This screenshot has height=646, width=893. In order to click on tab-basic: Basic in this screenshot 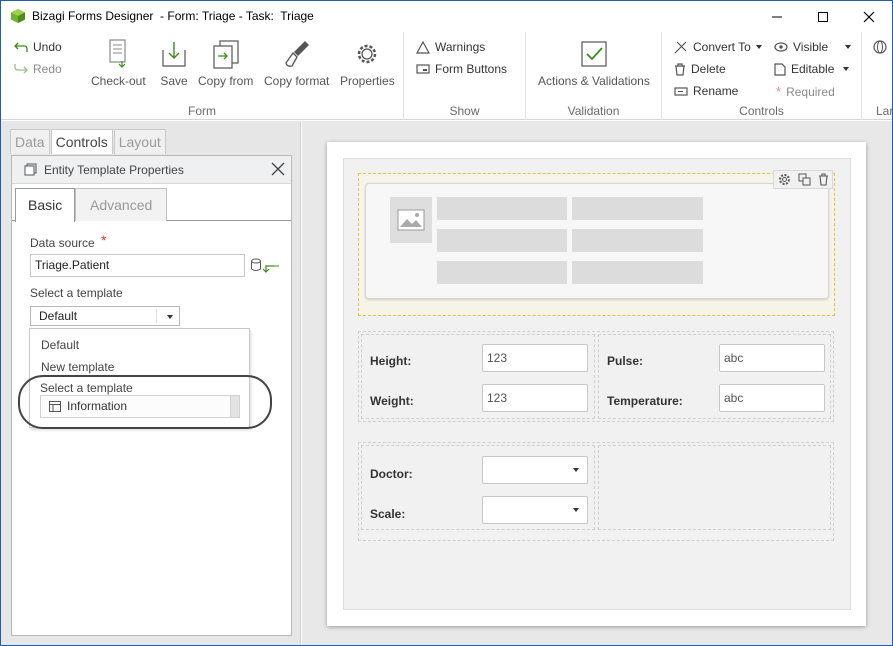, I will do `click(45, 205)`.